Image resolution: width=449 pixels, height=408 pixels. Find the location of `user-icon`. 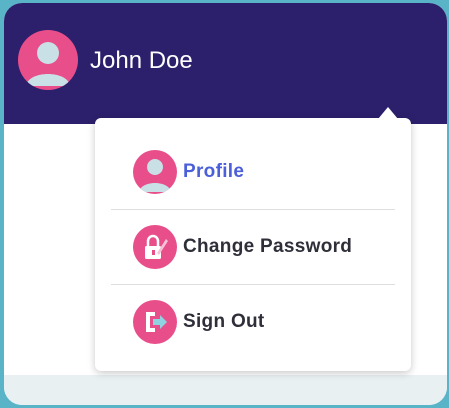

user-icon is located at coordinates (155, 172).